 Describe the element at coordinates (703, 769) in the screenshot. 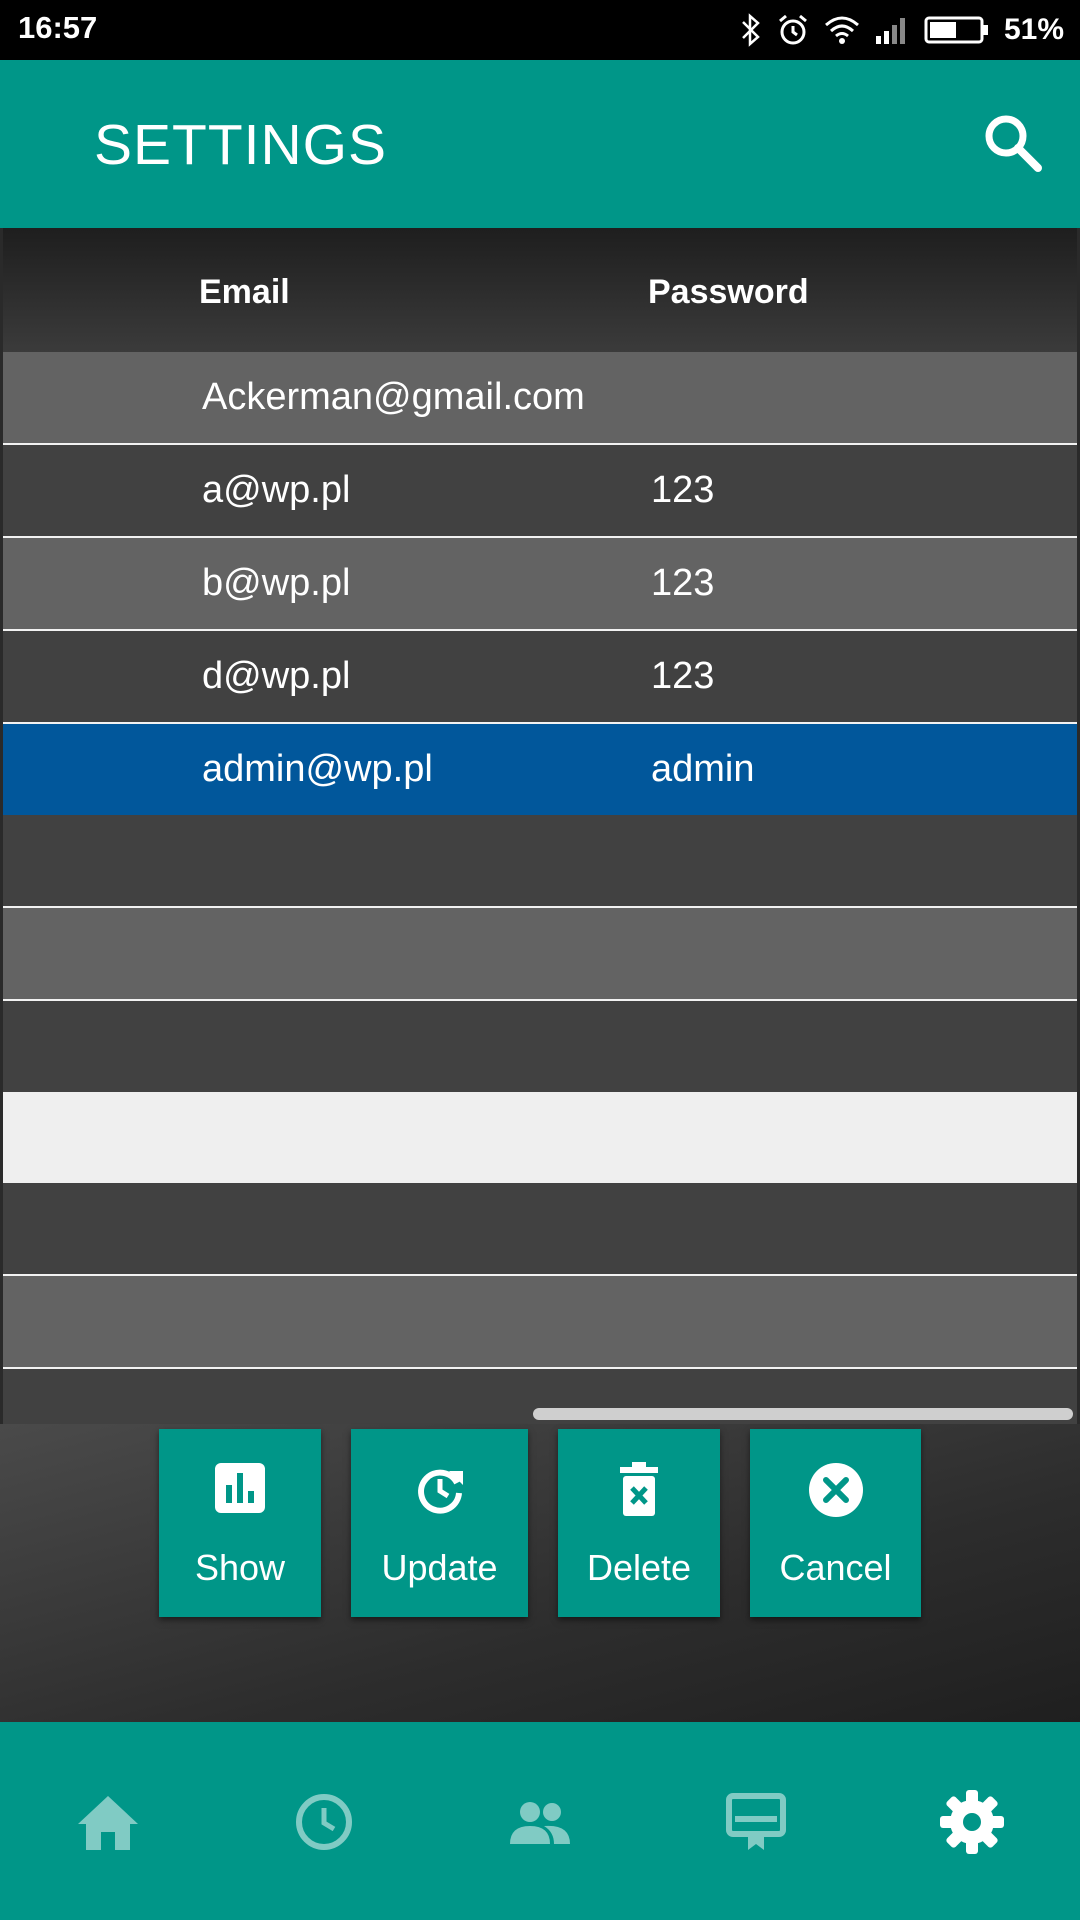

I see `cell-password: admin` at that location.